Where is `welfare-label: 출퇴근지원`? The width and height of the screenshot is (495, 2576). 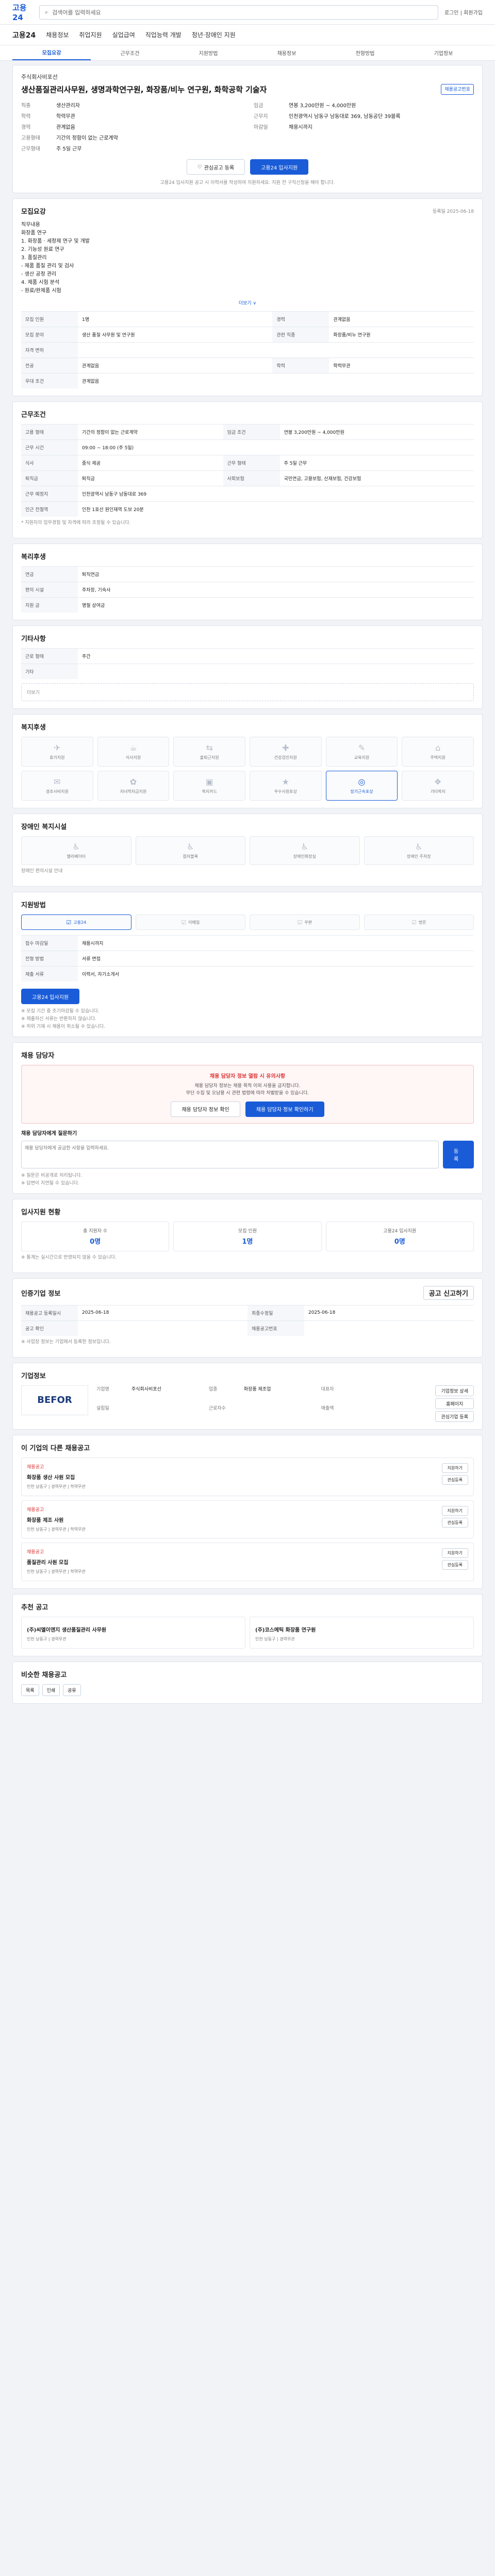 welfare-label: 출퇴근지원 is located at coordinates (209, 757).